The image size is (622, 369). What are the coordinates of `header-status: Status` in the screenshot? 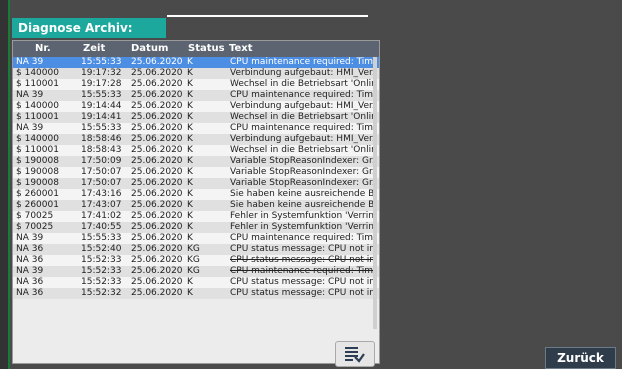 It's located at (206, 48).